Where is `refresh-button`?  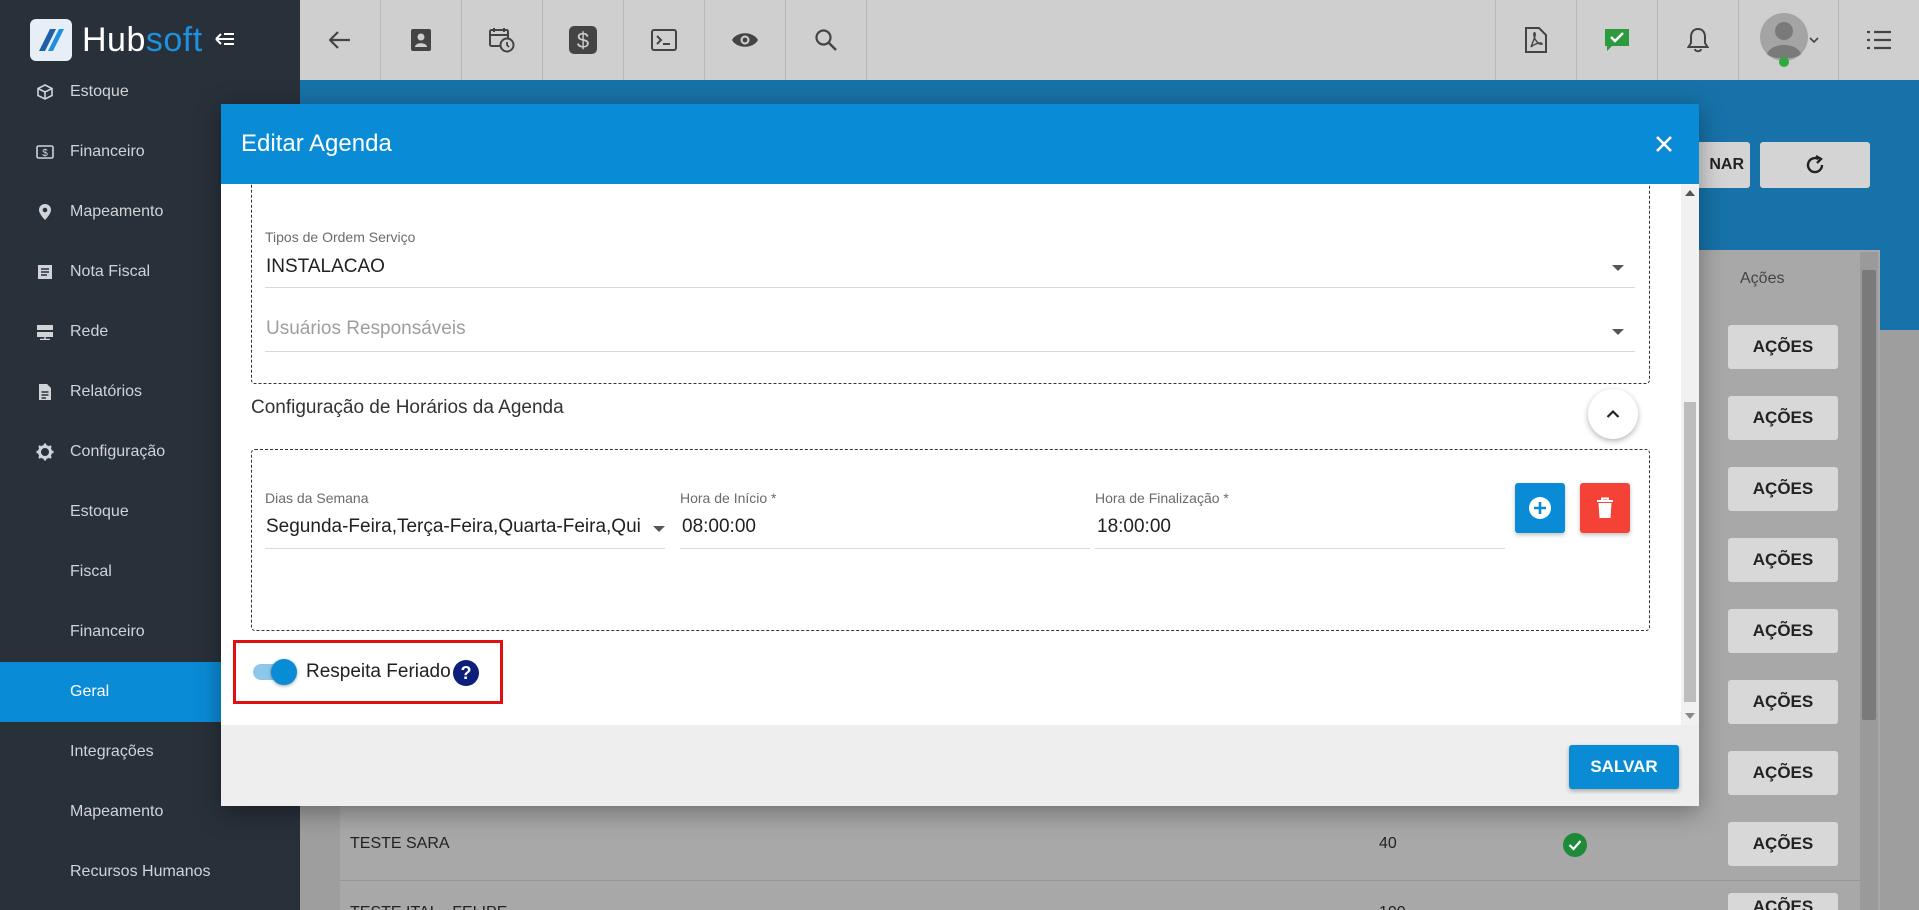
refresh-button is located at coordinates (1815, 165).